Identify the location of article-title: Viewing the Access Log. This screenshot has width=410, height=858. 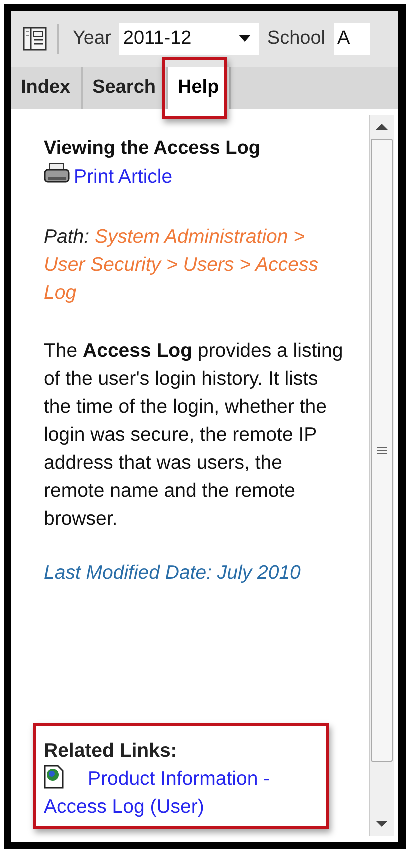
(153, 149).